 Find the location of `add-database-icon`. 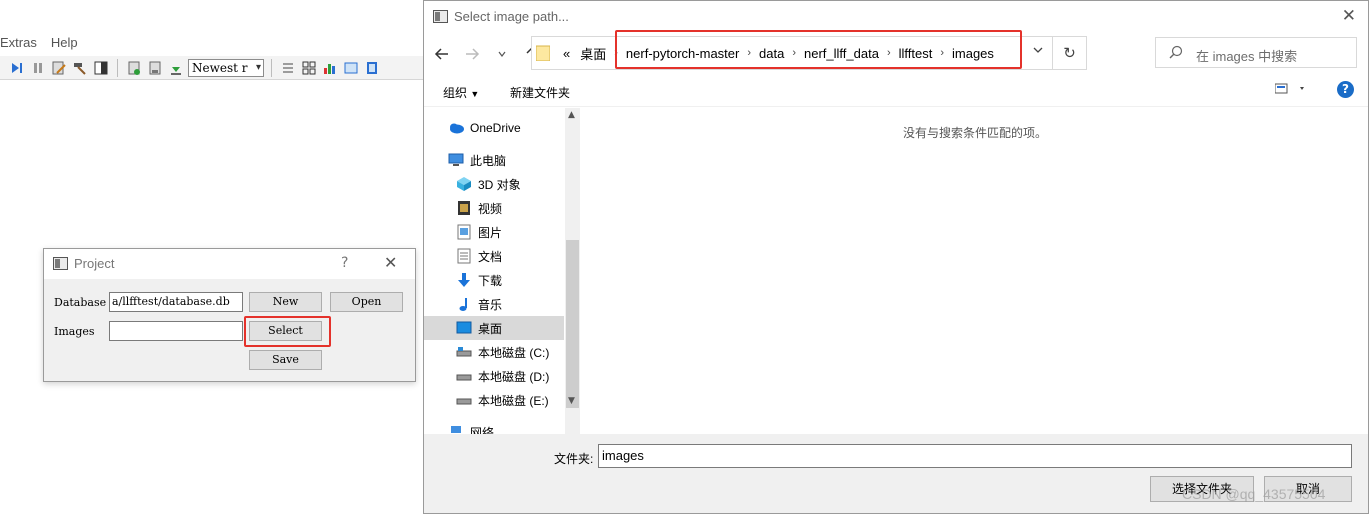

add-database-icon is located at coordinates (134, 68).